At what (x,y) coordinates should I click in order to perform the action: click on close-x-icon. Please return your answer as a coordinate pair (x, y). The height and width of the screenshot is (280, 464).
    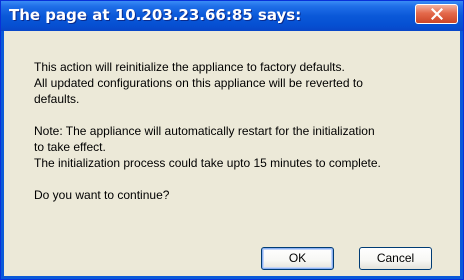
    Looking at the image, I should click on (437, 14).